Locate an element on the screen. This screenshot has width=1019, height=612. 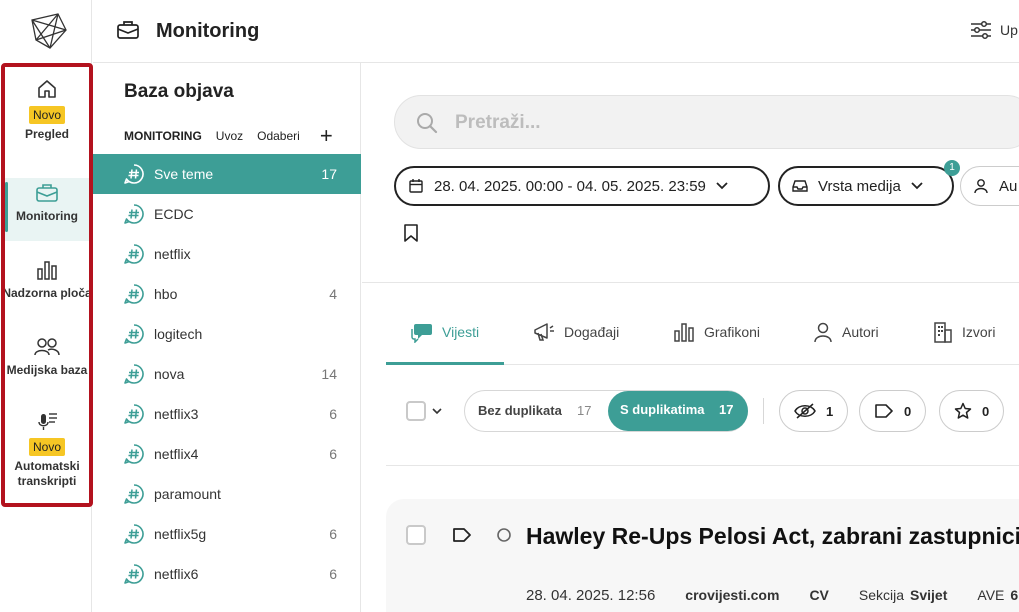
topics-tabs: MONITORING Uvoz Odaberi + is located at coordinates (235, 136).